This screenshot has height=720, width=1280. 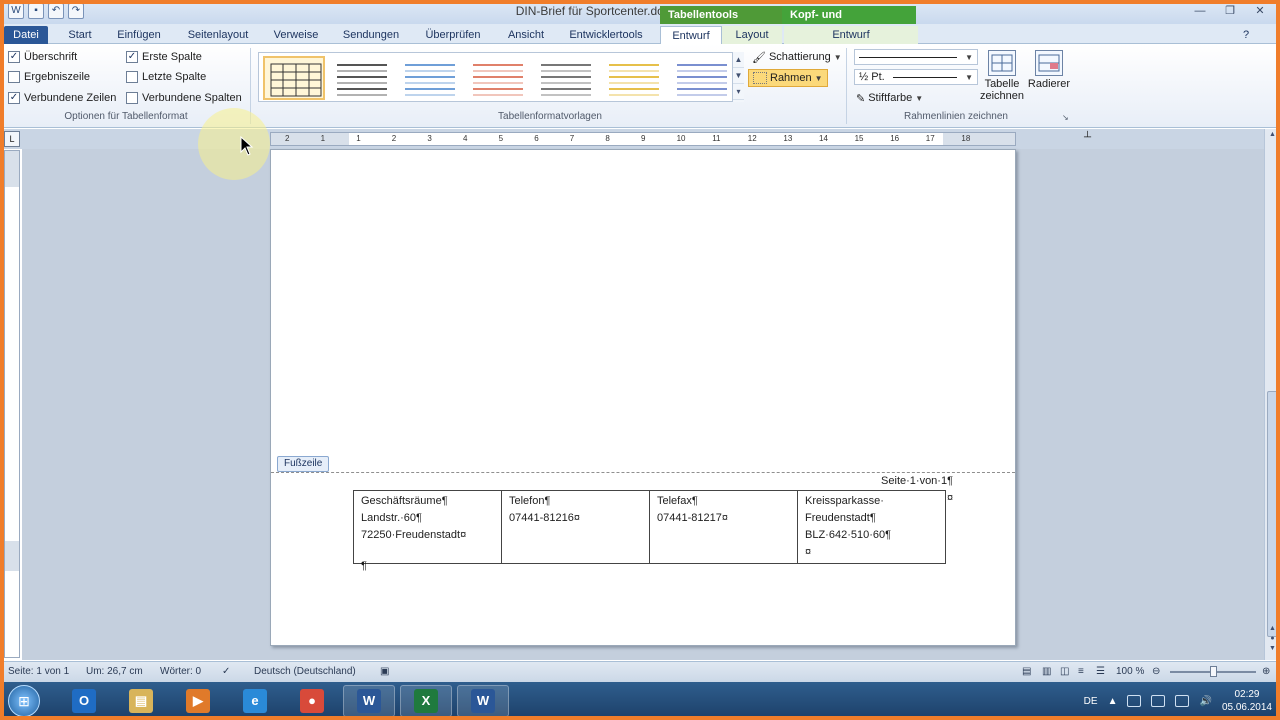 I want to click on media-player-icon: ▶, so click(x=198, y=701).